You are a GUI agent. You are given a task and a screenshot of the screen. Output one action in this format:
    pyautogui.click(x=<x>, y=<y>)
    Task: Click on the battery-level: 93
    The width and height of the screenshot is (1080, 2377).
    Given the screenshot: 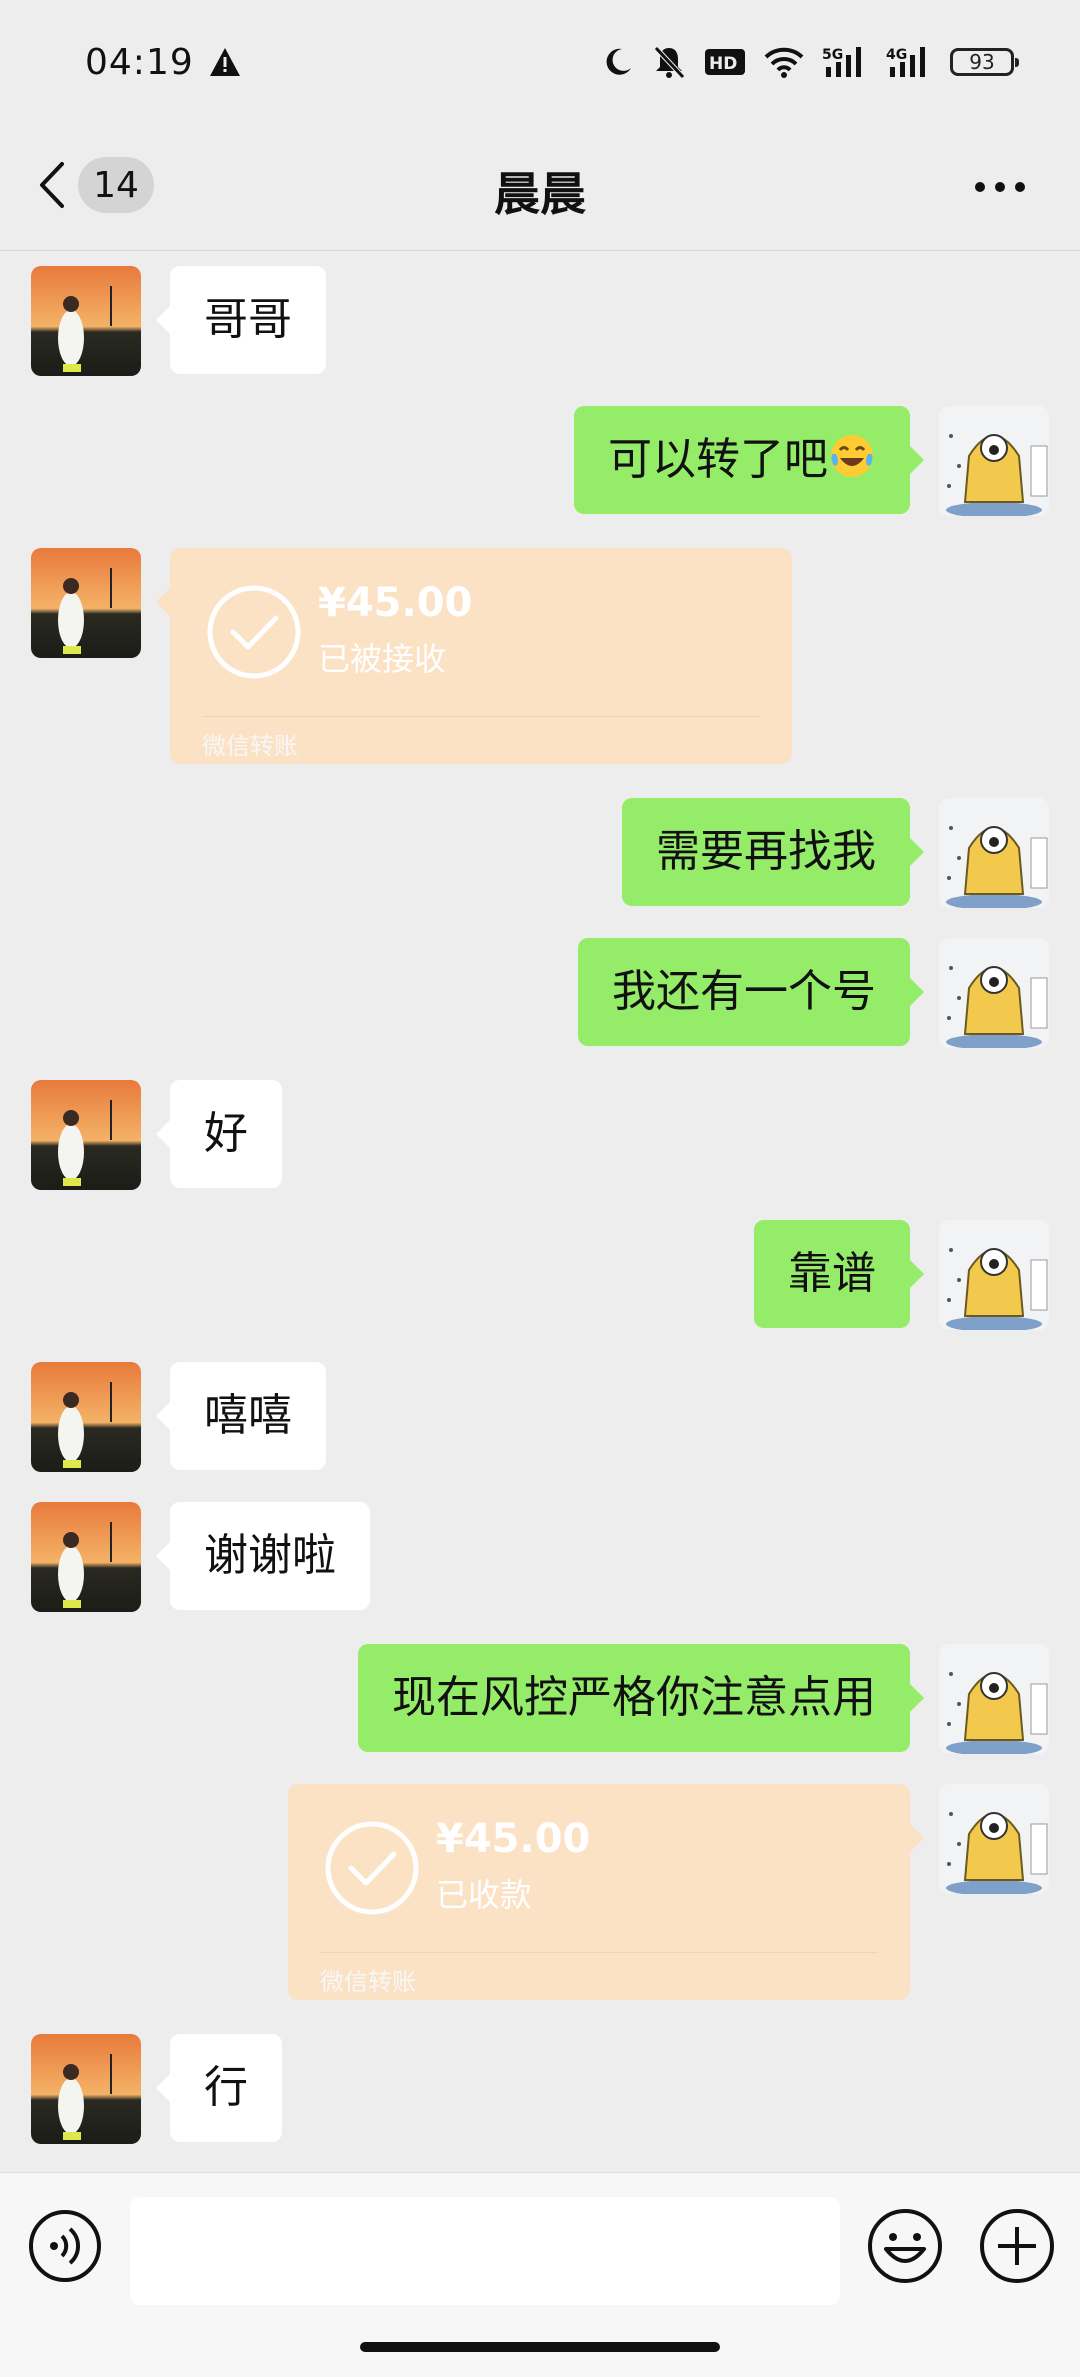 What is the action you would take?
    pyautogui.click(x=982, y=62)
    